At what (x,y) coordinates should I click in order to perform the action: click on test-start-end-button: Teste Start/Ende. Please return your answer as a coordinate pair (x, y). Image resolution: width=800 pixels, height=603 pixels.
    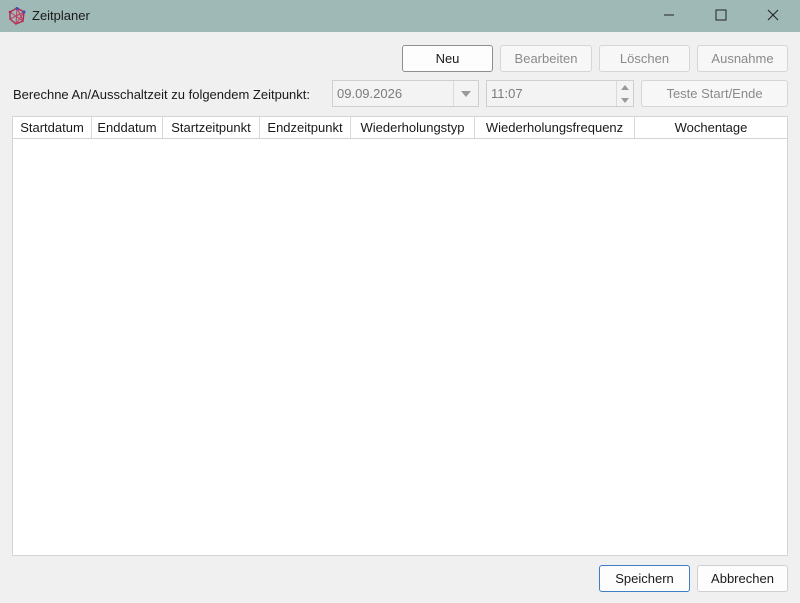
    Looking at the image, I should click on (714, 93).